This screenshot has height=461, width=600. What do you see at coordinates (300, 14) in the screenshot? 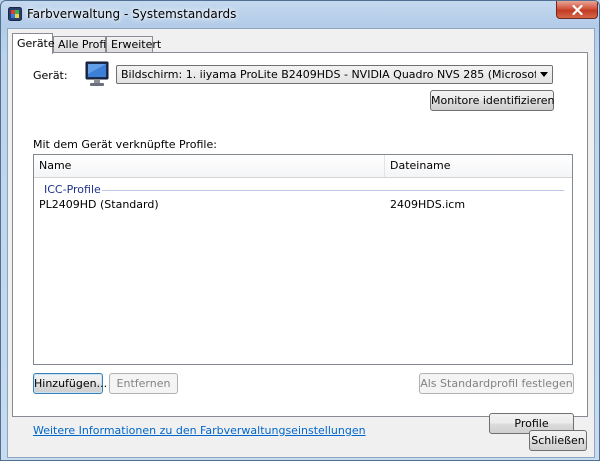
I see `title-bar: Farbverwaltung - Systemstandards` at bounding box center [300, 14].